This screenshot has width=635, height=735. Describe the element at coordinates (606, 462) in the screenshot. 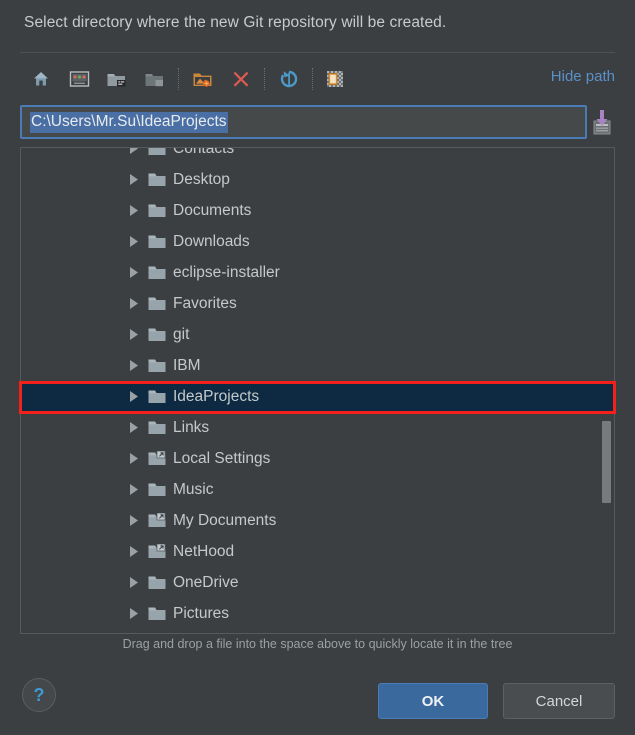

I see `tree-scrollbar-thumb` at that location.